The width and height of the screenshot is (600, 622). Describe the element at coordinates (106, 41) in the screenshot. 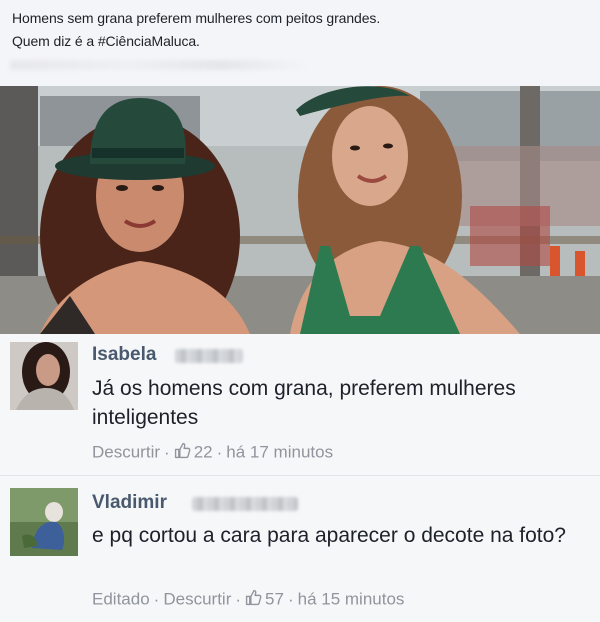

I see `post-text-line-2: Quem diz é a #CiênciaMaluca.` at that location.